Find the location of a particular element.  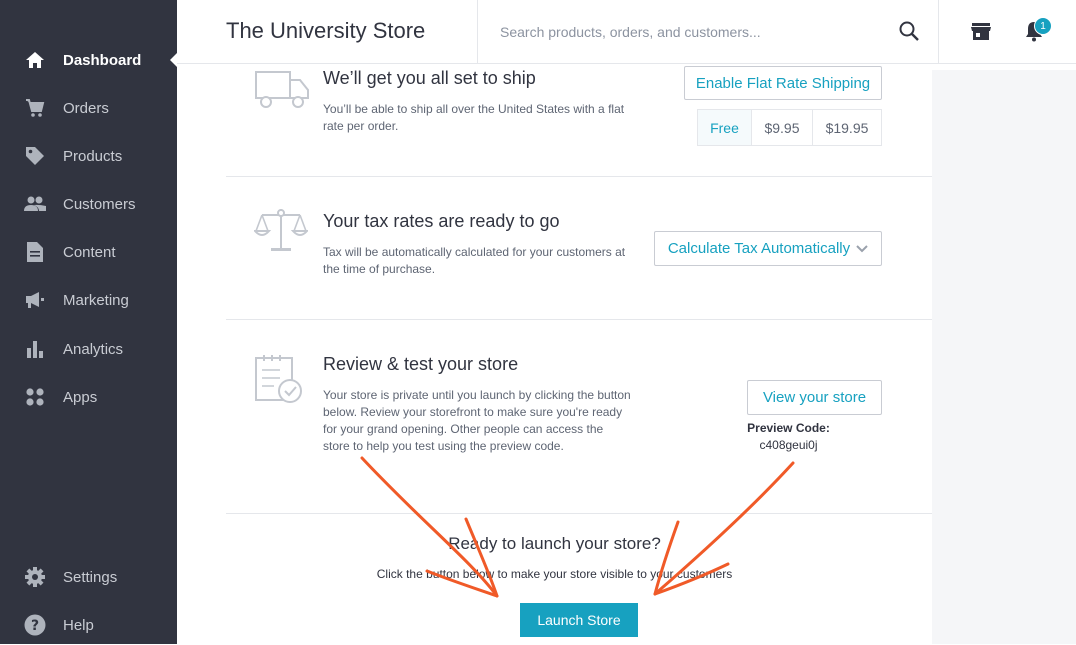

search-bar is located at coordinates (708, 32).